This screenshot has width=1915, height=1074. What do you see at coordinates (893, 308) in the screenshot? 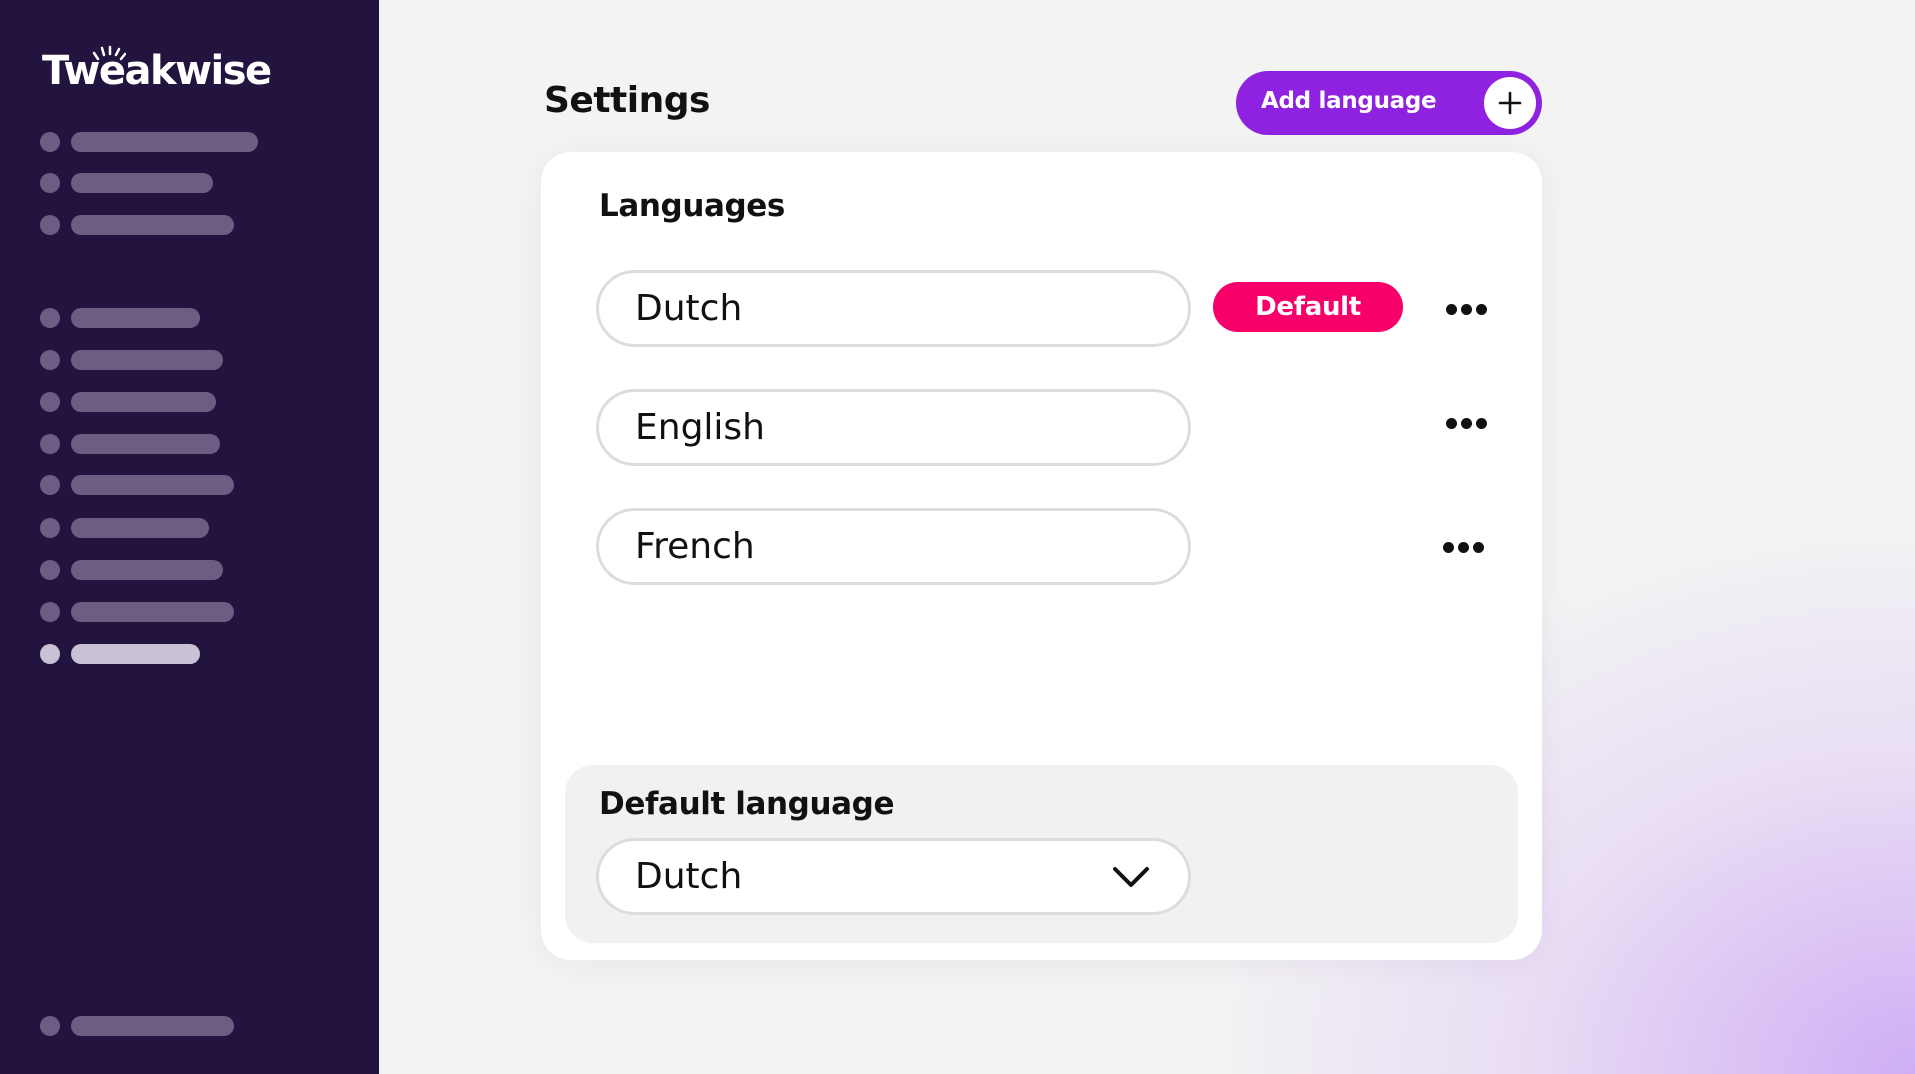
I see `language-row-dutch: Dutch` at bounding box center [893, 308].